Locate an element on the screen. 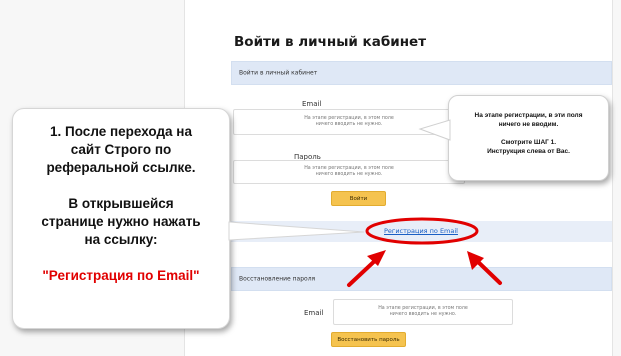 This screenshot has width=621, height=356. callout-left-pointer is located at coordinates (296, 231).